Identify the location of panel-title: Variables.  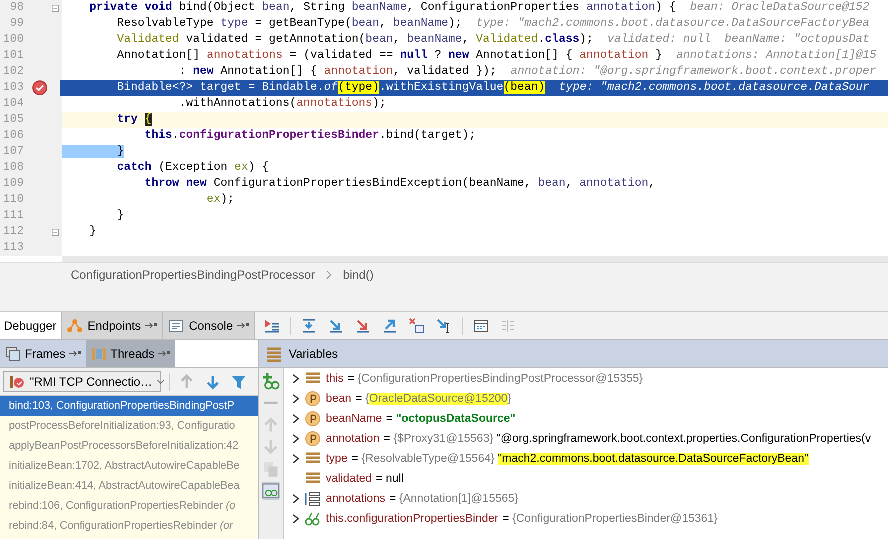
(313, 353).